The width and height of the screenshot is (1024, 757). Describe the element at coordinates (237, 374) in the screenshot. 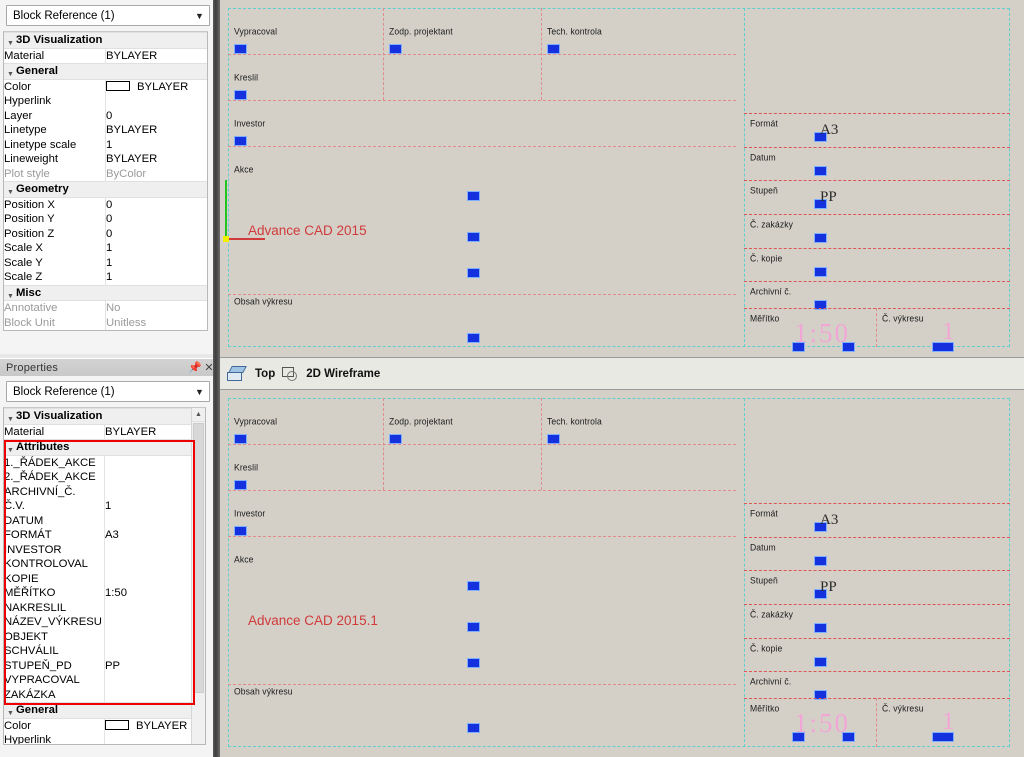

I see `view-cube-icon` at that location.